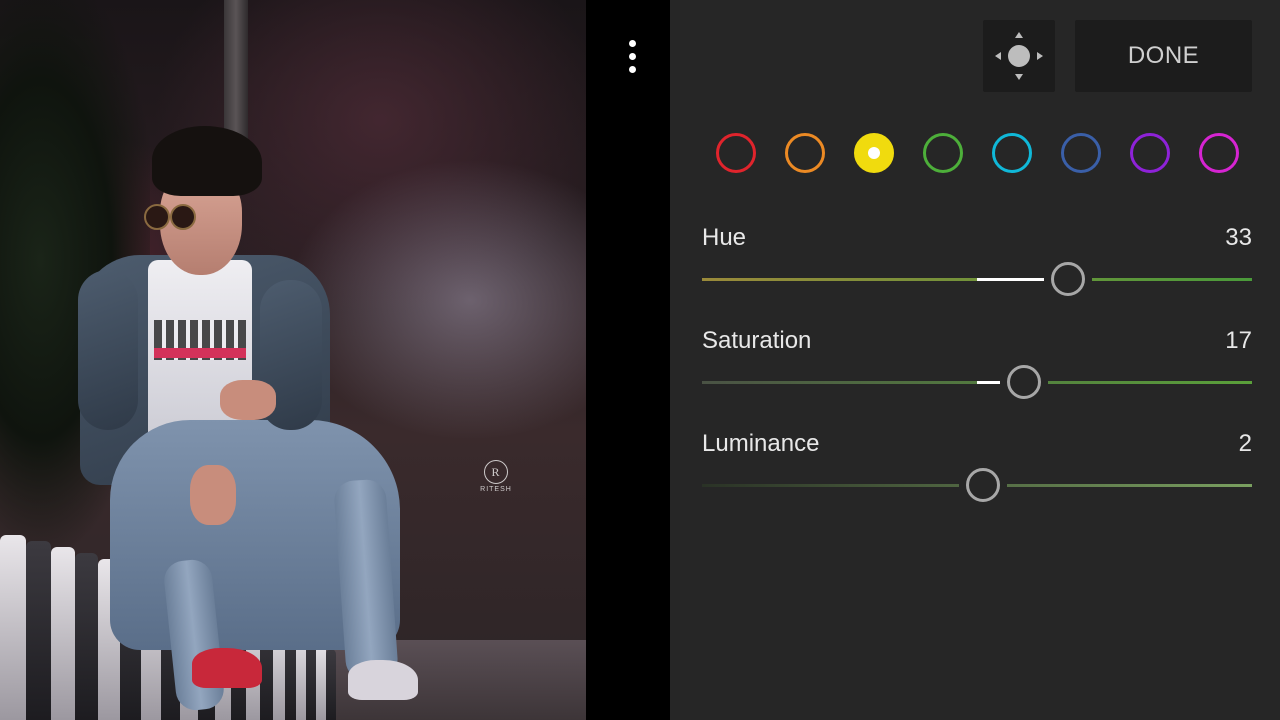 The height and width of the screenshot is (720, 1280). Describe the element at coordinates (724, 237) in the screenshot. I see `hue-label: Hue` at that location.